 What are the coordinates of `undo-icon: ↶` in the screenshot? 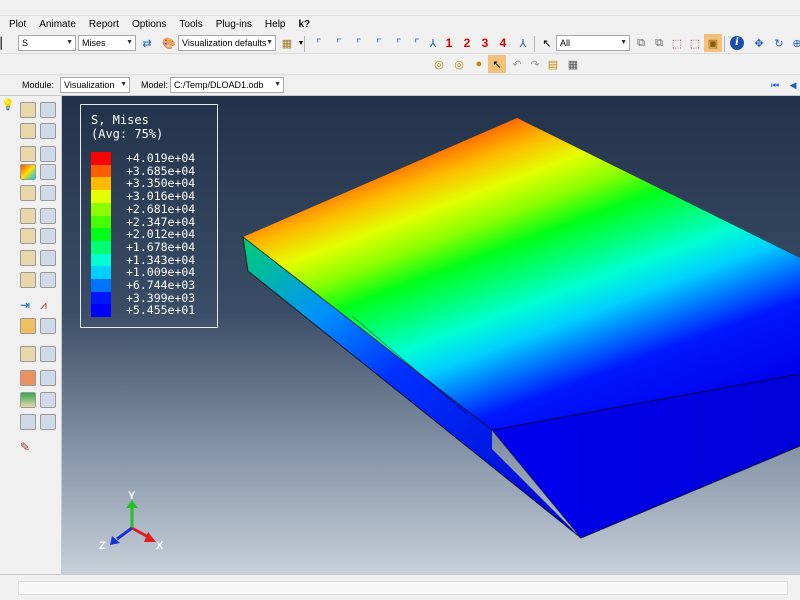 It's located at (517, 64).